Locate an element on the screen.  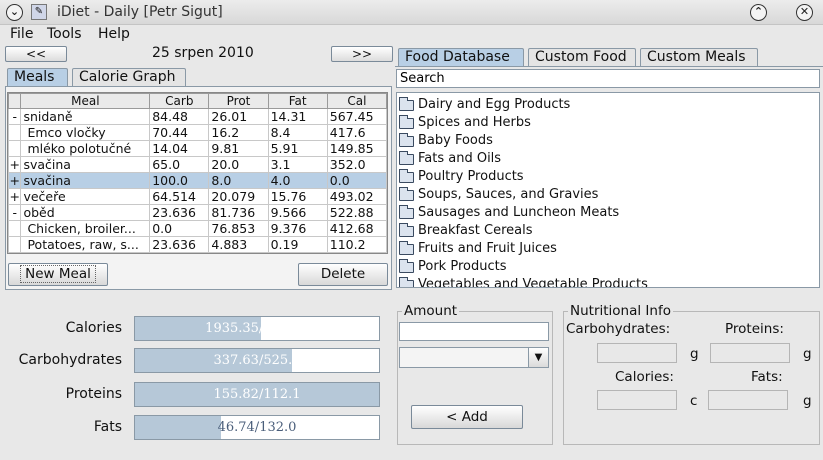
column-header-cal: Cal is located at coordinates (357, 101).